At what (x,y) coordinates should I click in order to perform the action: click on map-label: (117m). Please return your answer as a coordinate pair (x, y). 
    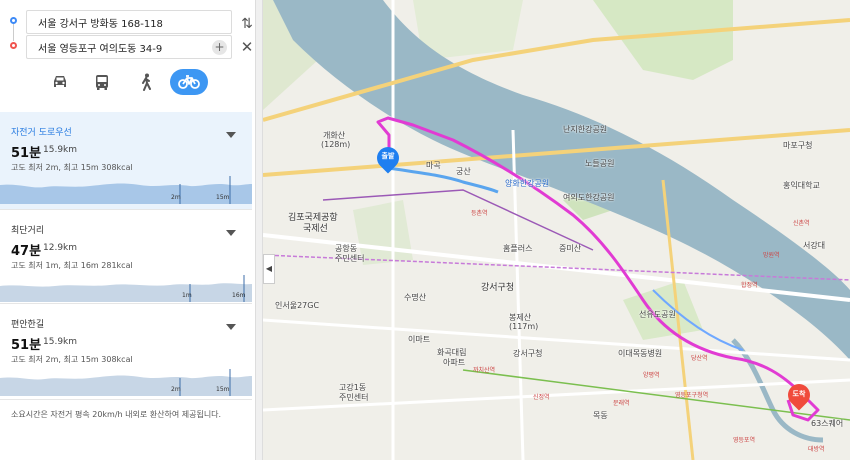
    Looking at the image, I should click on (524, 326).